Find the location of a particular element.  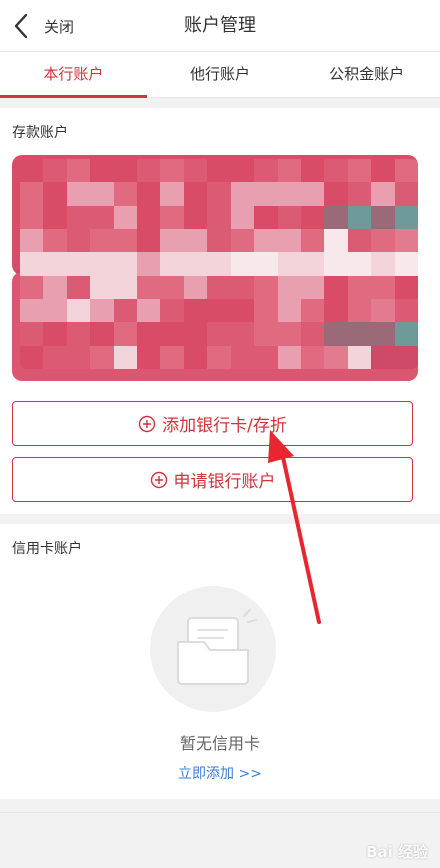

tab-own-bank-accounts: 本行账户 is located at coordinates (73, 75).